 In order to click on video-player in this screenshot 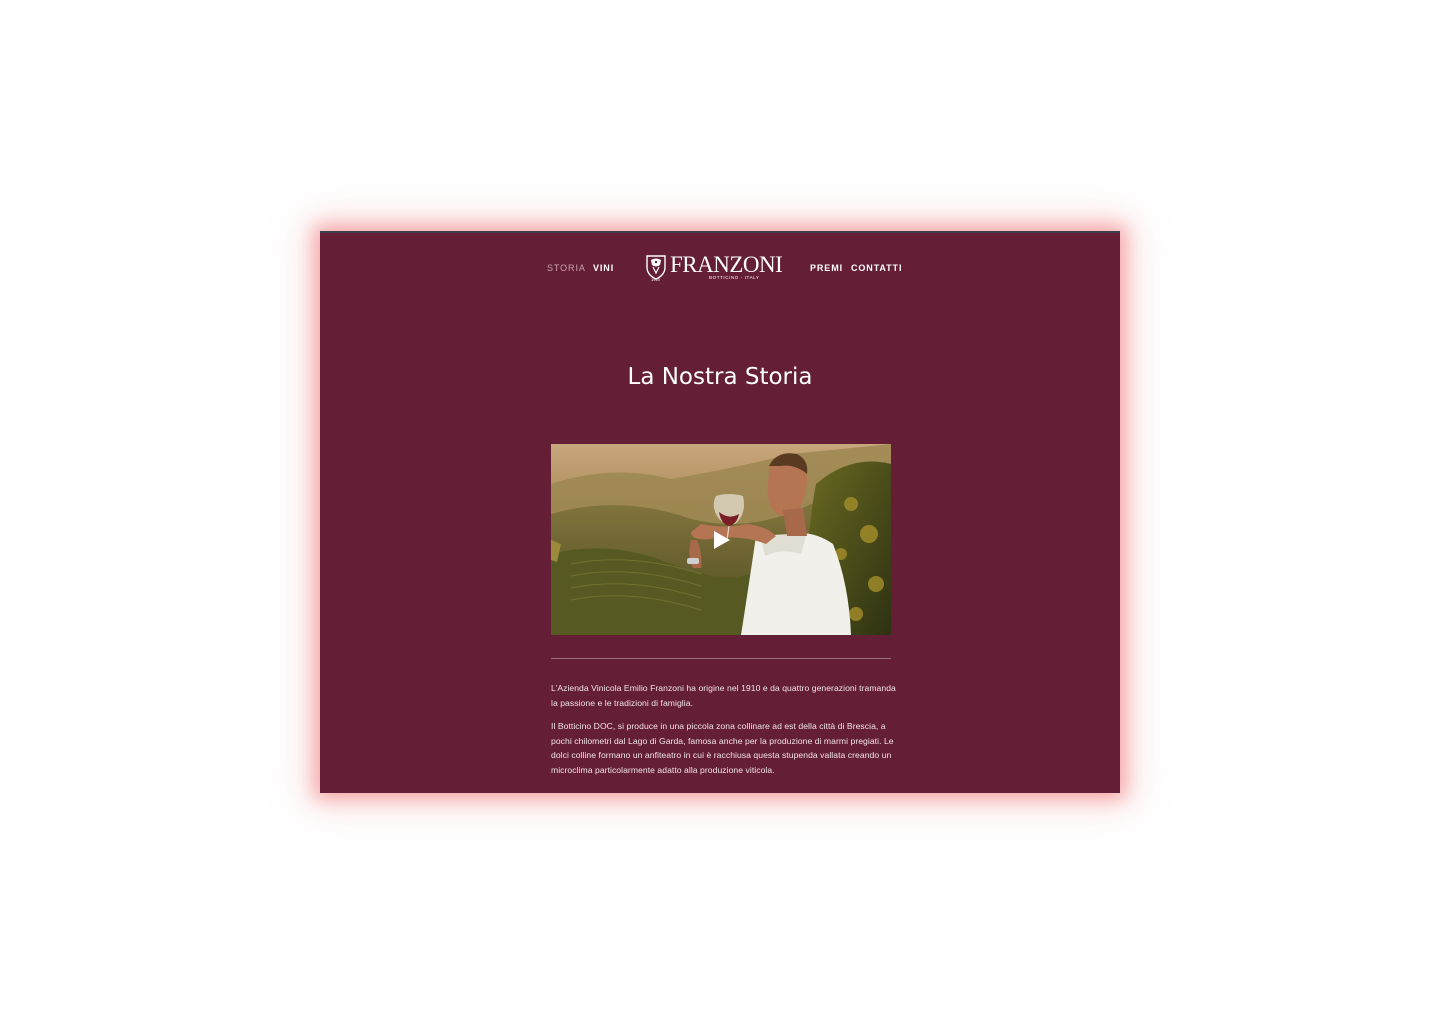, I will do `click(721, 539)`.